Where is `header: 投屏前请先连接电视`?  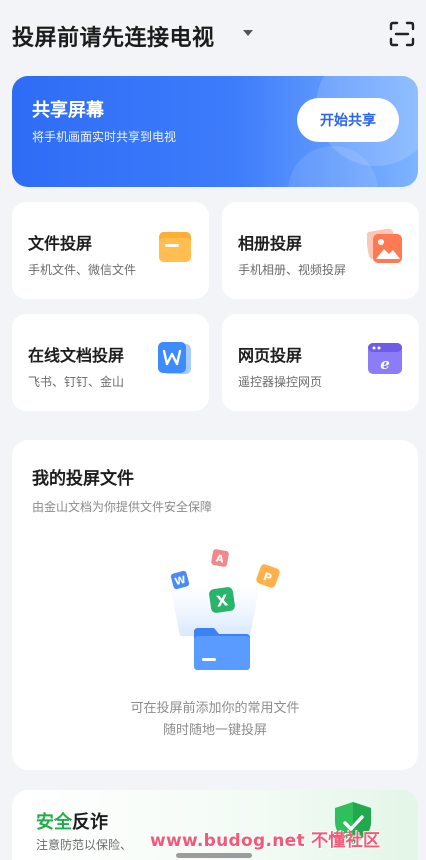
header: 投屏前请先连接电视 is located at coordinates (213, 35).